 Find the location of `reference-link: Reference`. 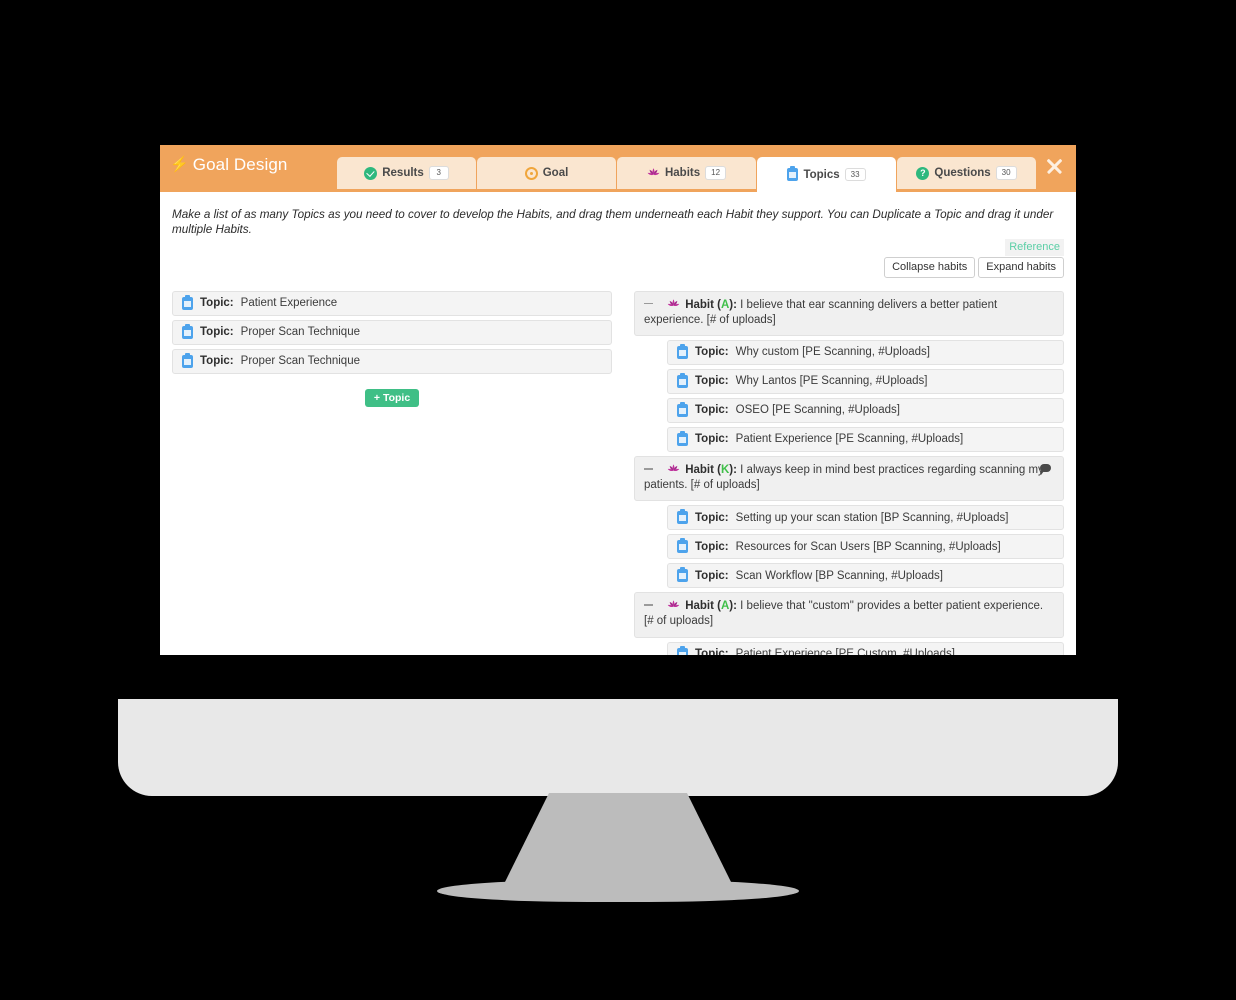

reference-link: Reference is located at coordinates (1034, 248).